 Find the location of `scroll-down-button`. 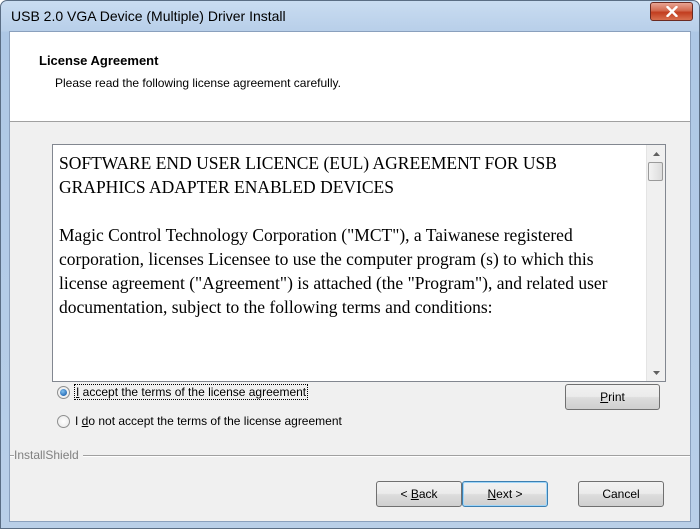

scroll-down-button is located at coordinates (656, 372).